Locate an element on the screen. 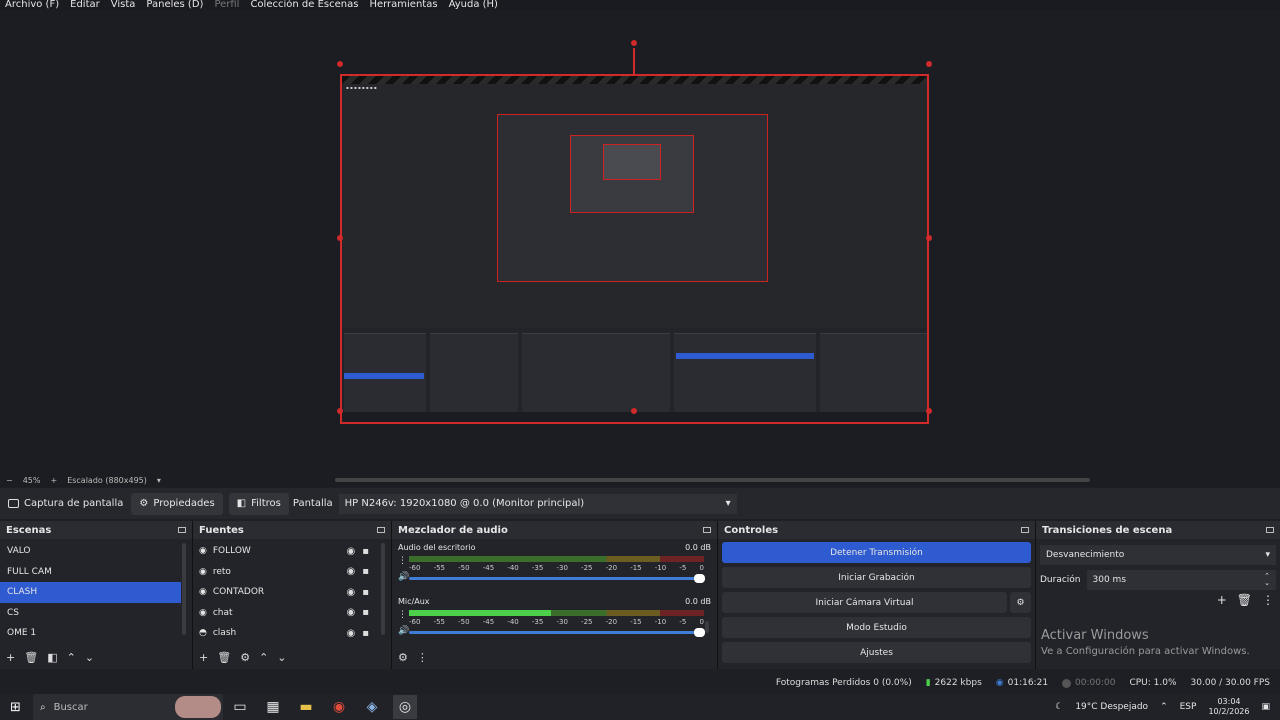 The height and width of the screenshot is (720, 1280). file-explorer-icon: ▬ is located at coordinates (306, 707).